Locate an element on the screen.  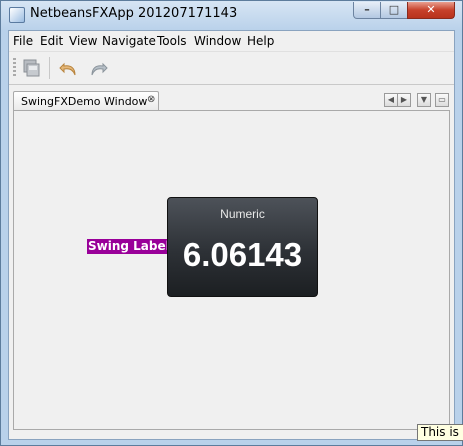
documents-dropdown-icon: ▼ is located at coordinates (424, 100).